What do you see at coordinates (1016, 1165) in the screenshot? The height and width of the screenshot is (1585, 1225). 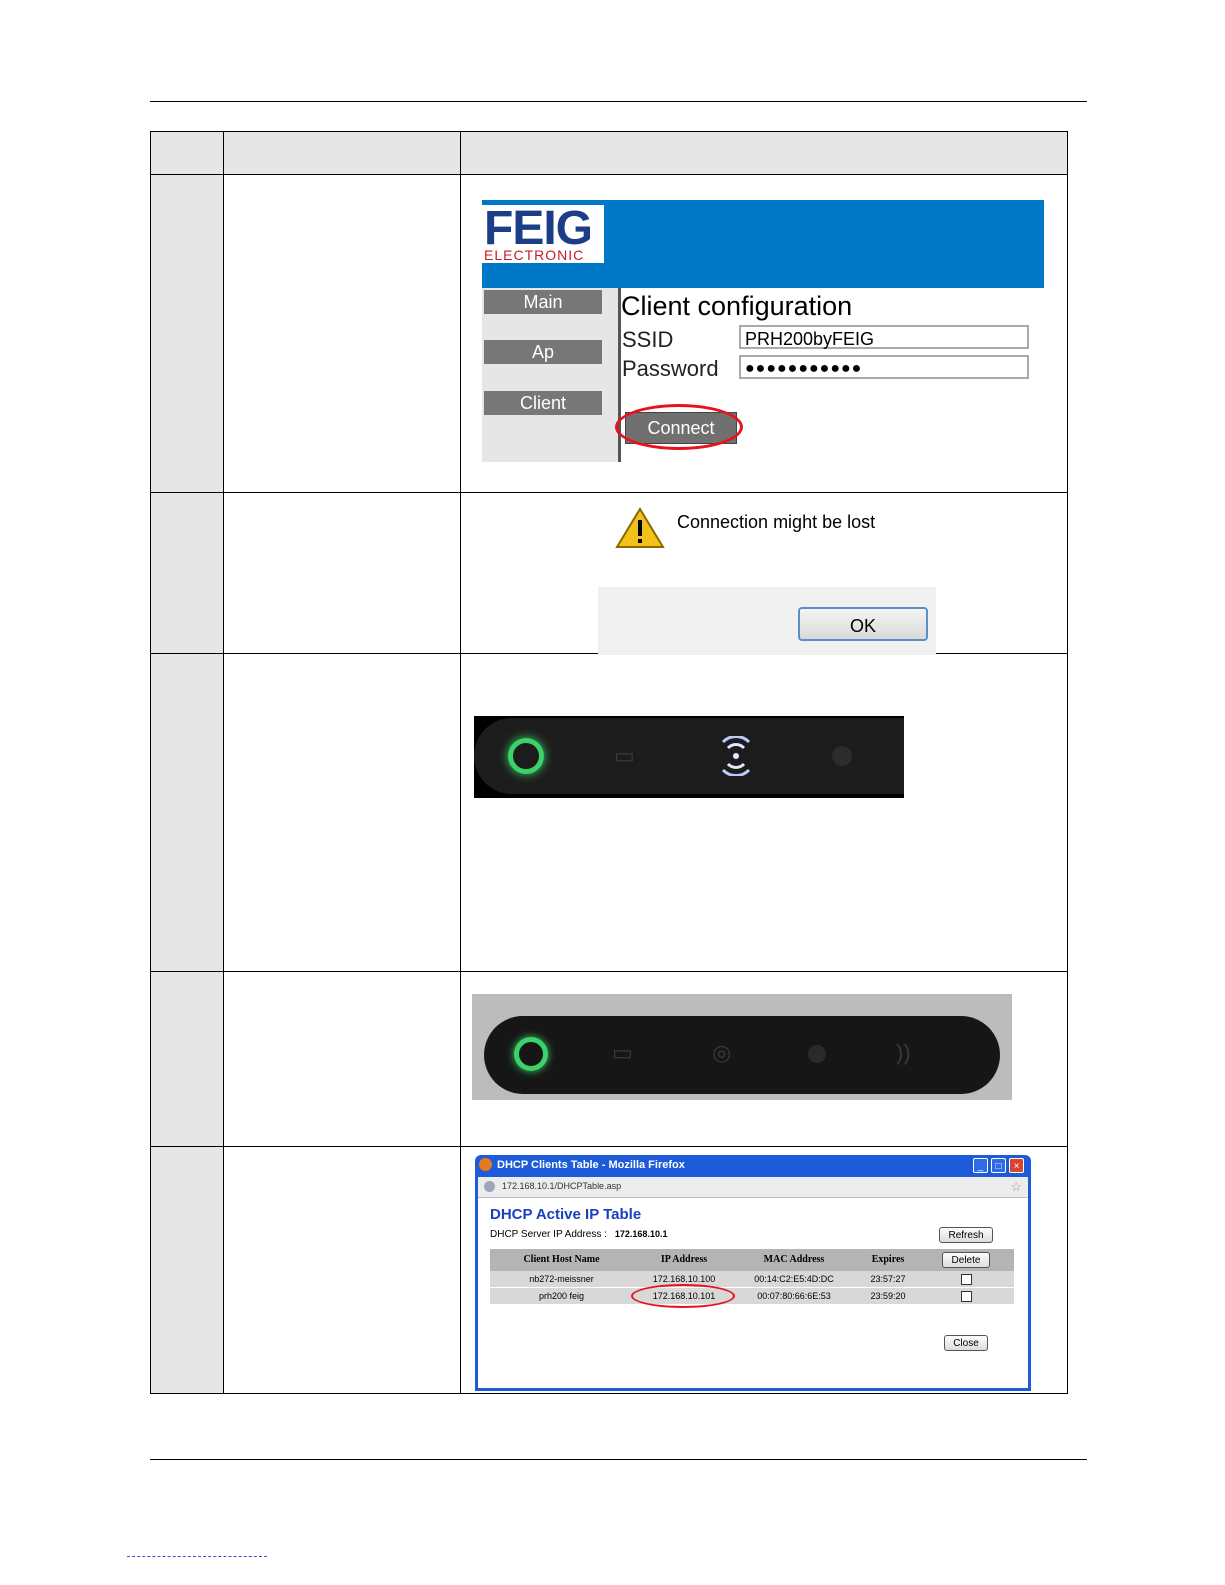 I see `close-window-button: ×` at bounding box center [1016, 1165].